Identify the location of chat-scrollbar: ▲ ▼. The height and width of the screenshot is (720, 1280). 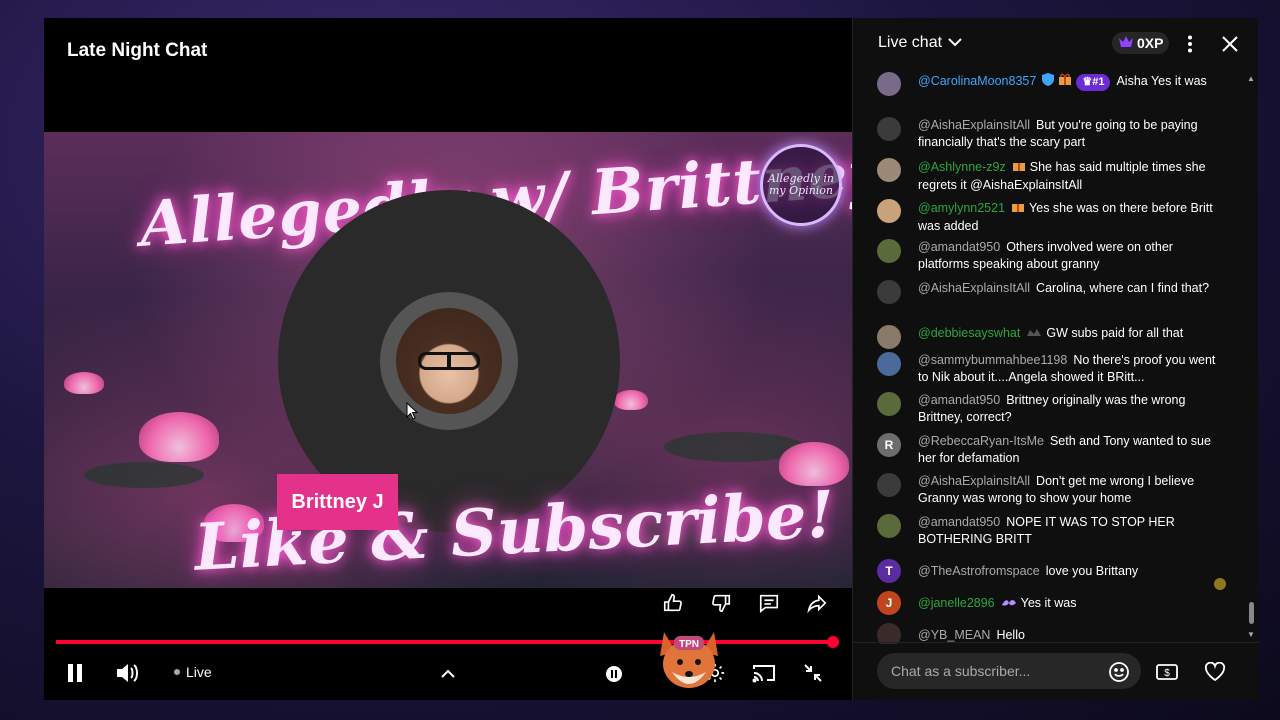
(1251, 359).